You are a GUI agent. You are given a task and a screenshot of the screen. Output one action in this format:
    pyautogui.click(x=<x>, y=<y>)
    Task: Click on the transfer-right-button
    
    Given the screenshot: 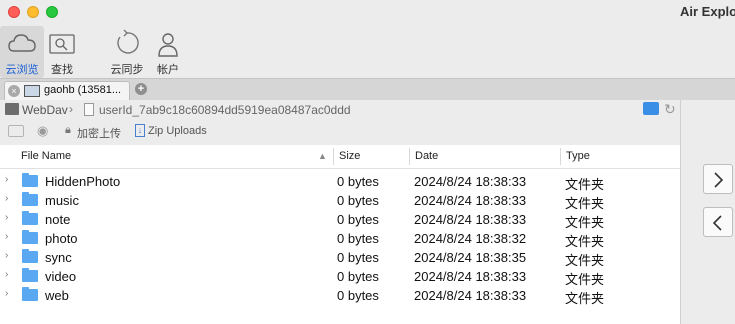 What is the action you would take?
    pyautogui.click(x=718, y=179)
    